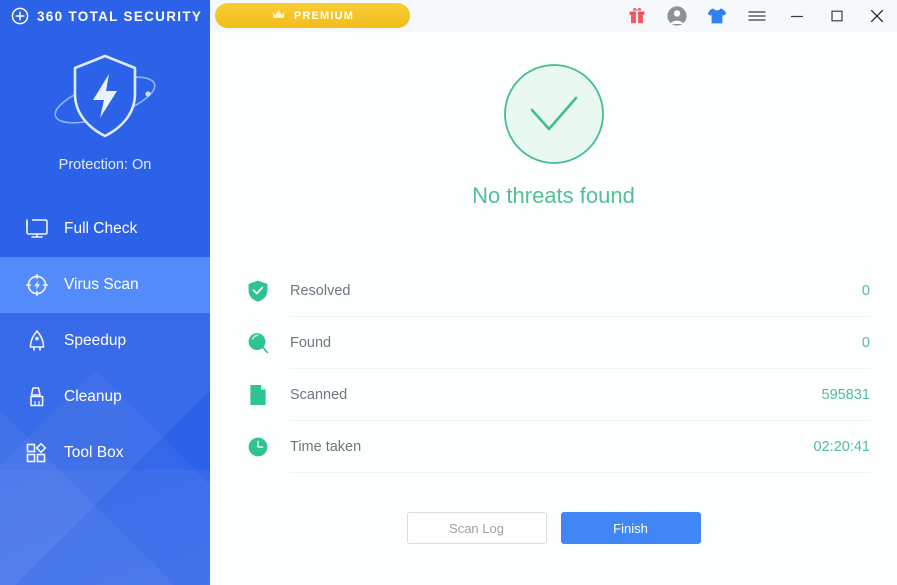 Image resolution: width=897 pixels, height=585 pixels. I want to click on monitor-icon, so click(39, 229).